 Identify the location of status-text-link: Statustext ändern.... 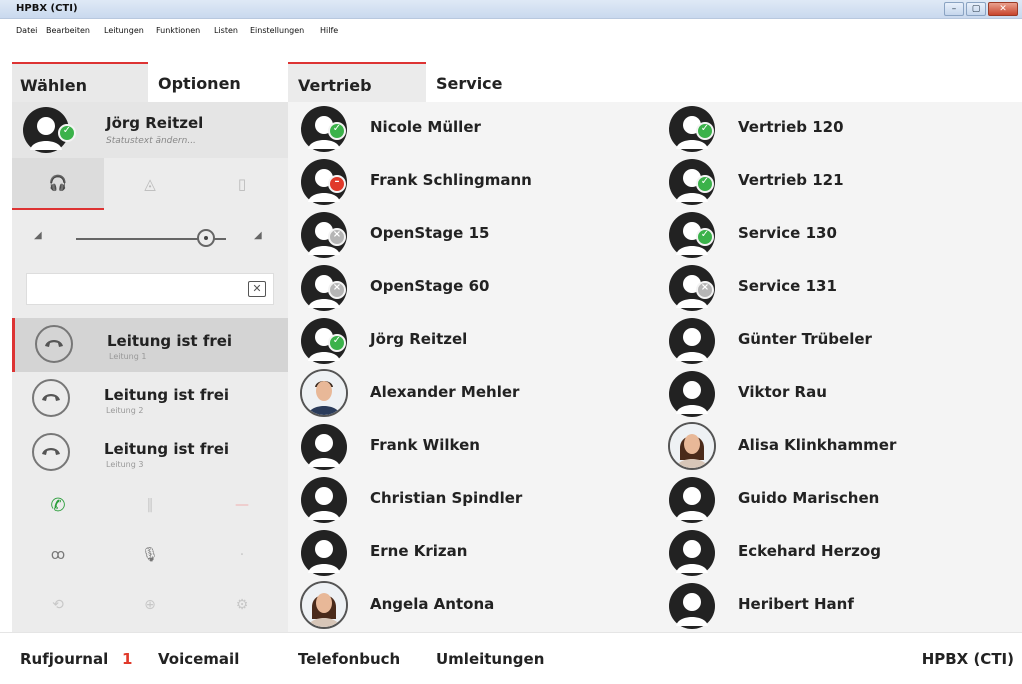
(151, 141).